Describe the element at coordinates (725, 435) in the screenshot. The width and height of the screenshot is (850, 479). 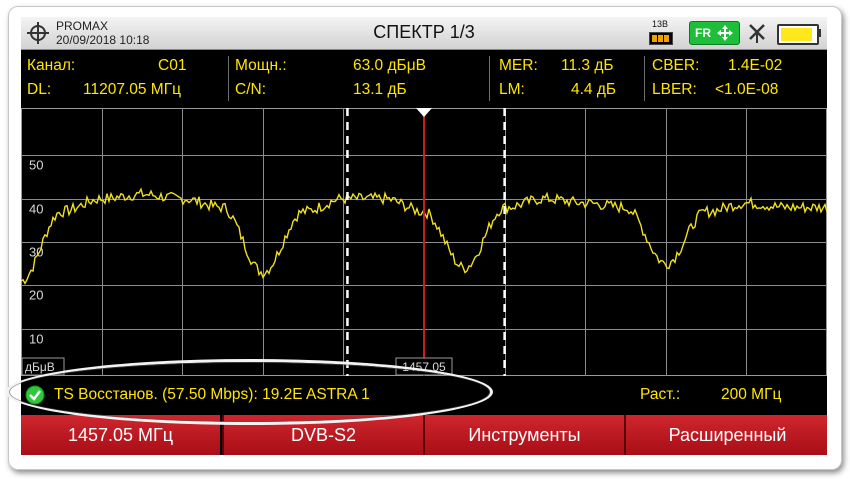
I see `advanced-softkey: Расширенный` at that location.